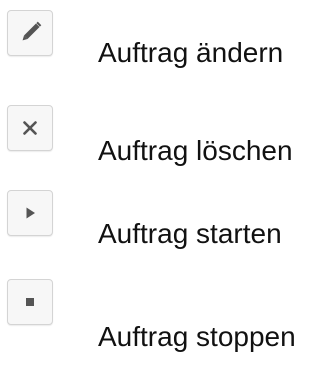 The height and width of the screenshot is (368, 323). Describe the element at coordinates (190, 233) in the screenshot. I see `start-label: Auftrag starten` at that location.